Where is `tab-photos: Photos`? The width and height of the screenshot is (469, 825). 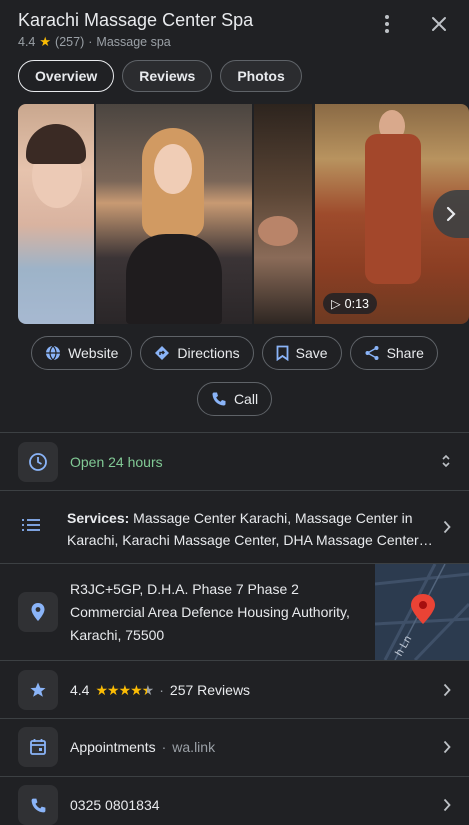
tab-photos: Photos is located at coordinates (261, 76).